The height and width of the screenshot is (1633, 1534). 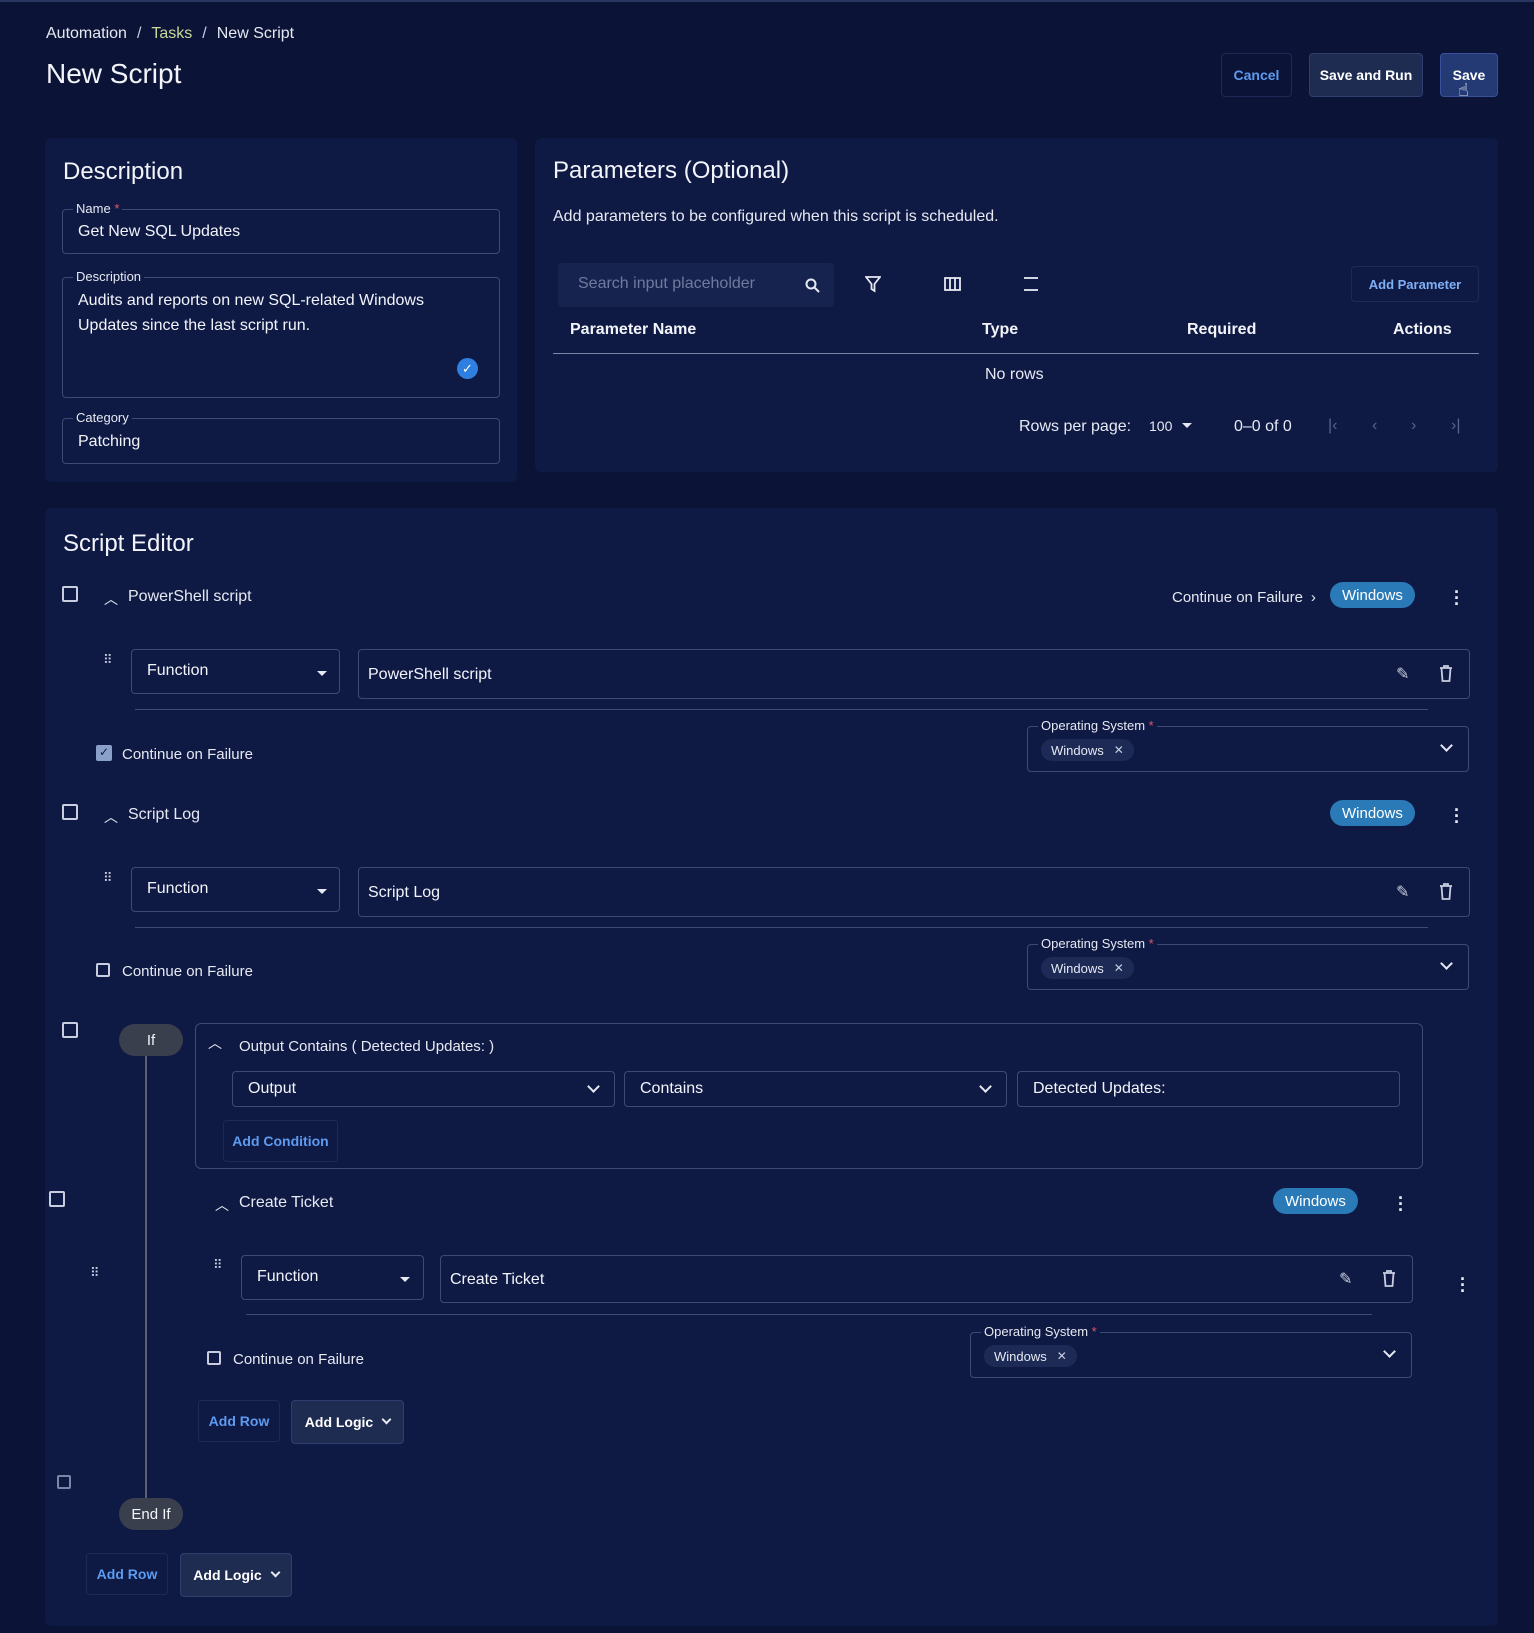 What do you see at coordinates (1374, 426) in the screenshot?
I see `previous-page-icon: ‹` at bounding box center [1374, 426].